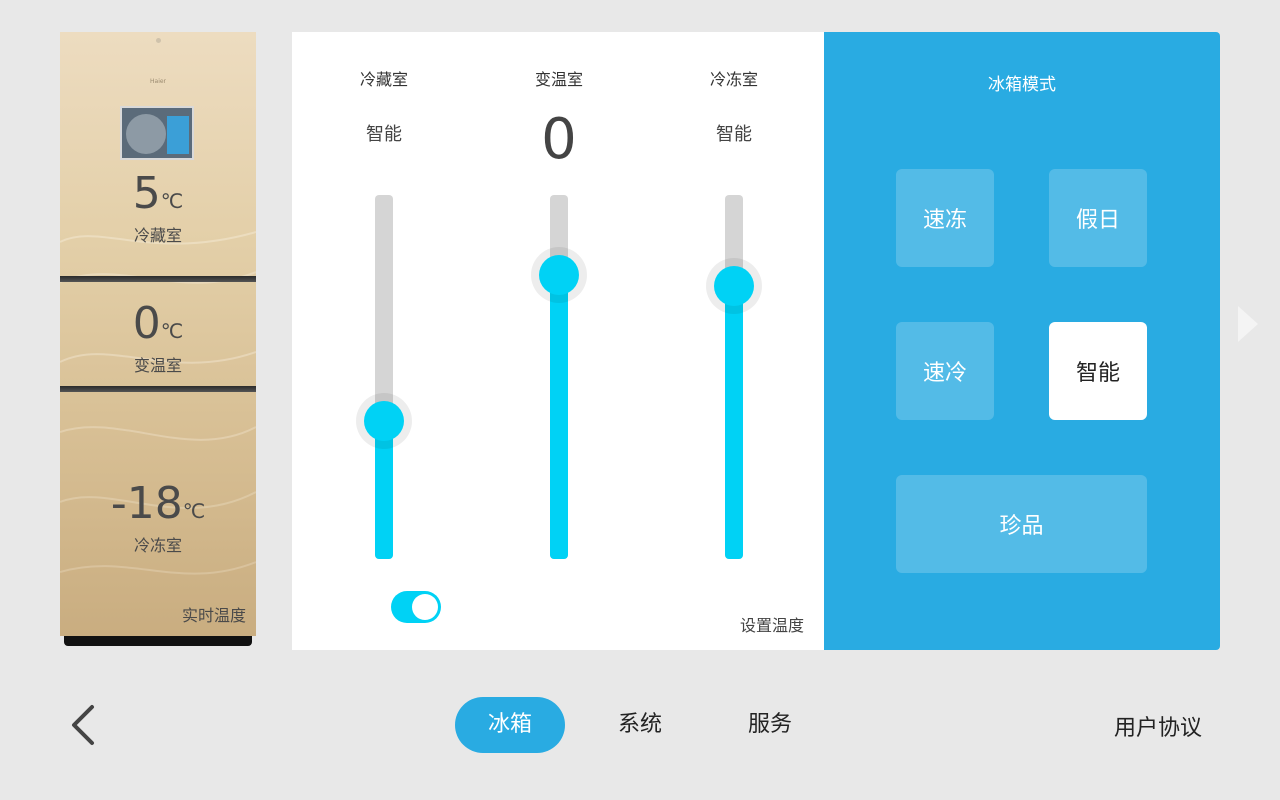 This screenshot has height=800, width=1280. Describe the element at coordinates (383, 79) in the screenshot. I see `slider-title: 冷藏室` at that location.